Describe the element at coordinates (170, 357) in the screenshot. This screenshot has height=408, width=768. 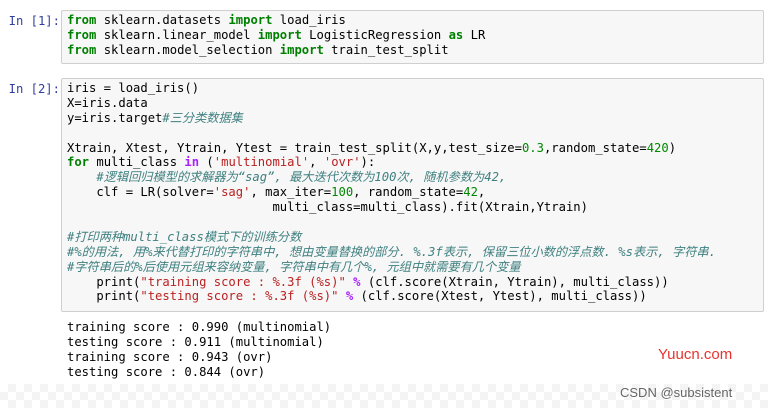
I see `output-line: training score : 0.943 (ovr)` at that location.